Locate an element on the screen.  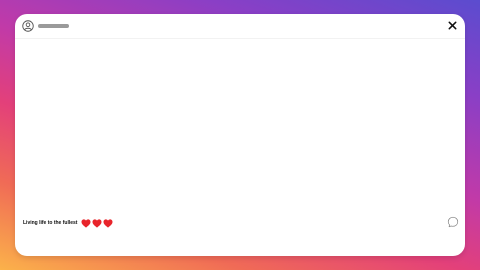
username-placeholder is located at coordinates (53, 26).